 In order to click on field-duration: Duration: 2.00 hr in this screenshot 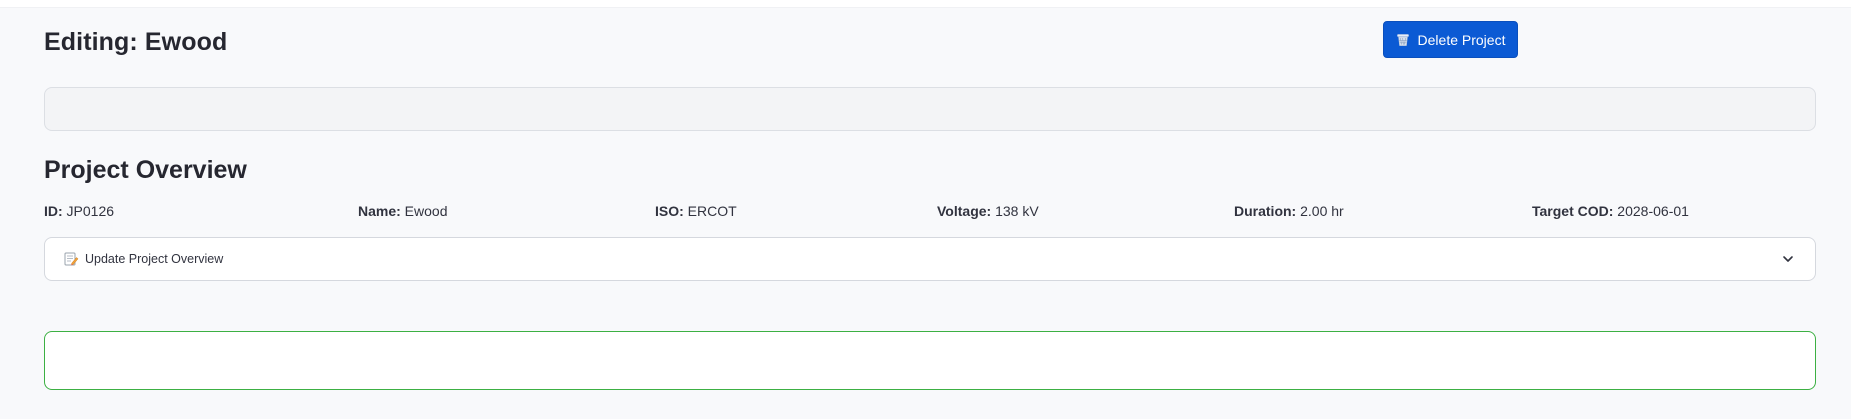, I will do `click(1289, 211)`.